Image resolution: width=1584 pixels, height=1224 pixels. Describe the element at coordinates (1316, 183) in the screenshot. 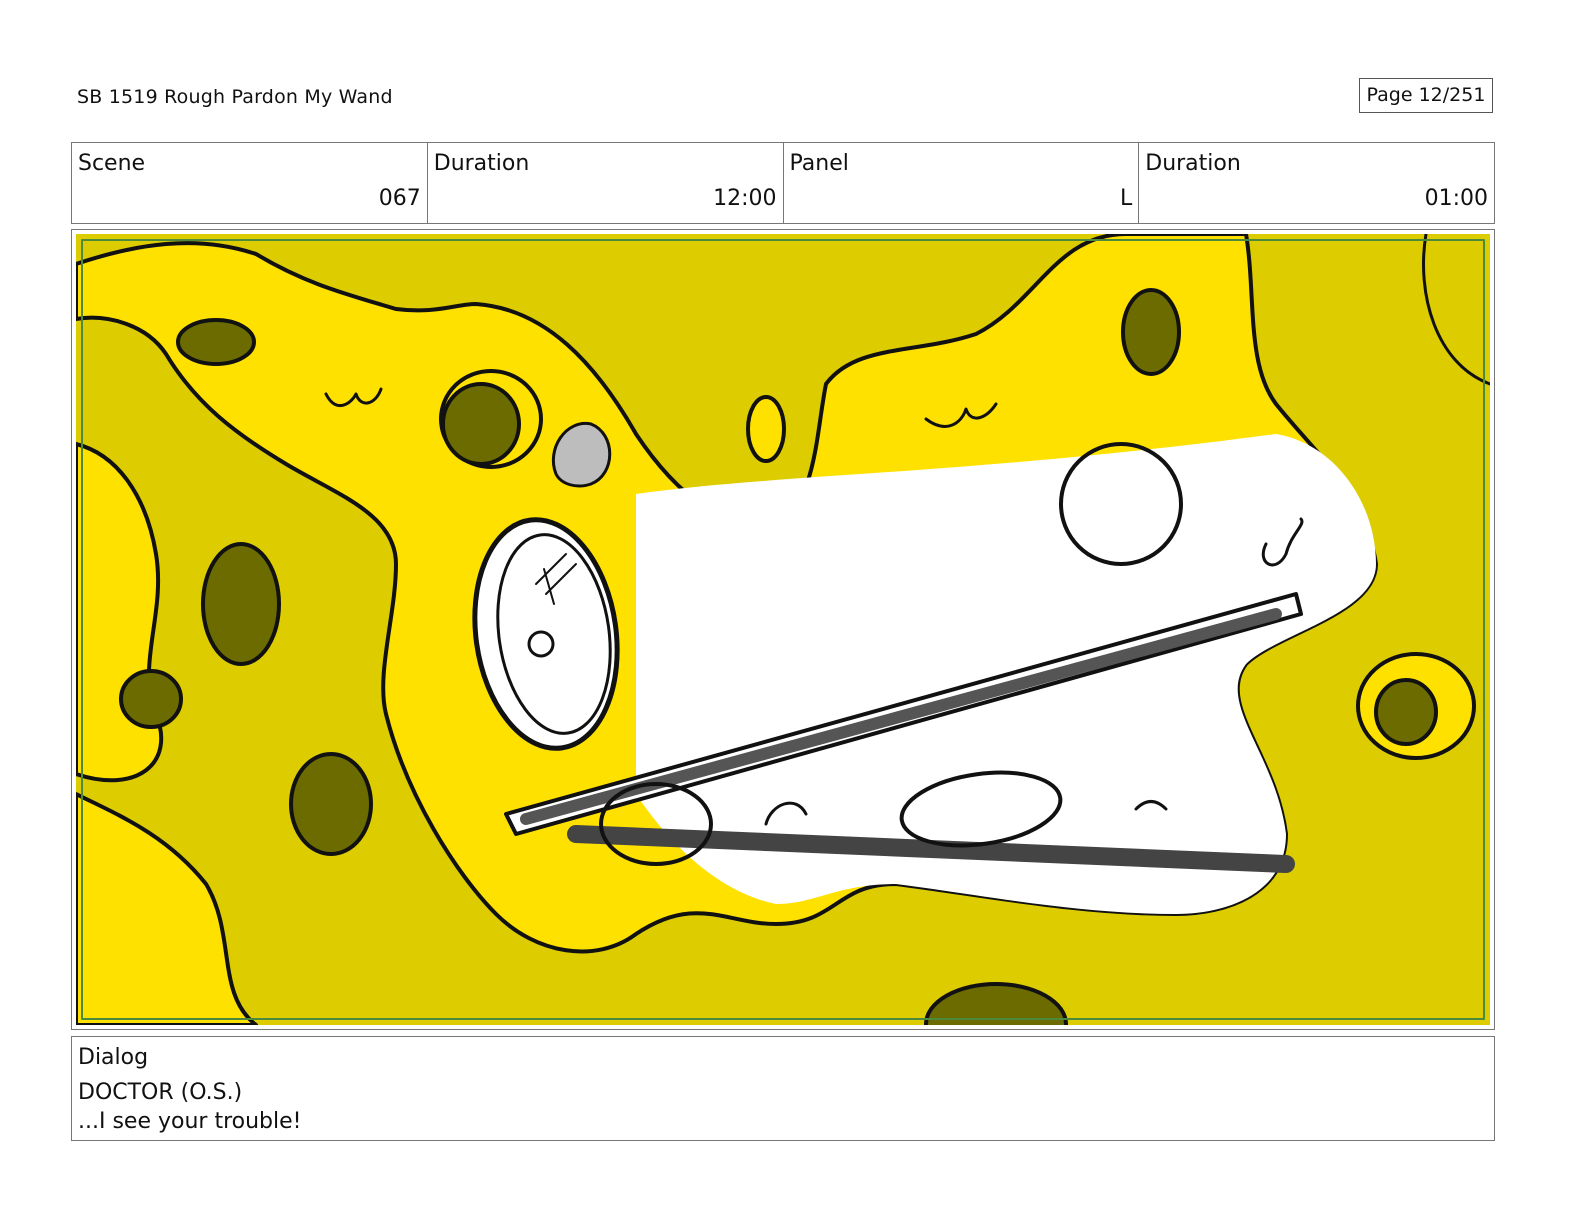

I see `panel-duration-cell: Duration 01:00` at that location.